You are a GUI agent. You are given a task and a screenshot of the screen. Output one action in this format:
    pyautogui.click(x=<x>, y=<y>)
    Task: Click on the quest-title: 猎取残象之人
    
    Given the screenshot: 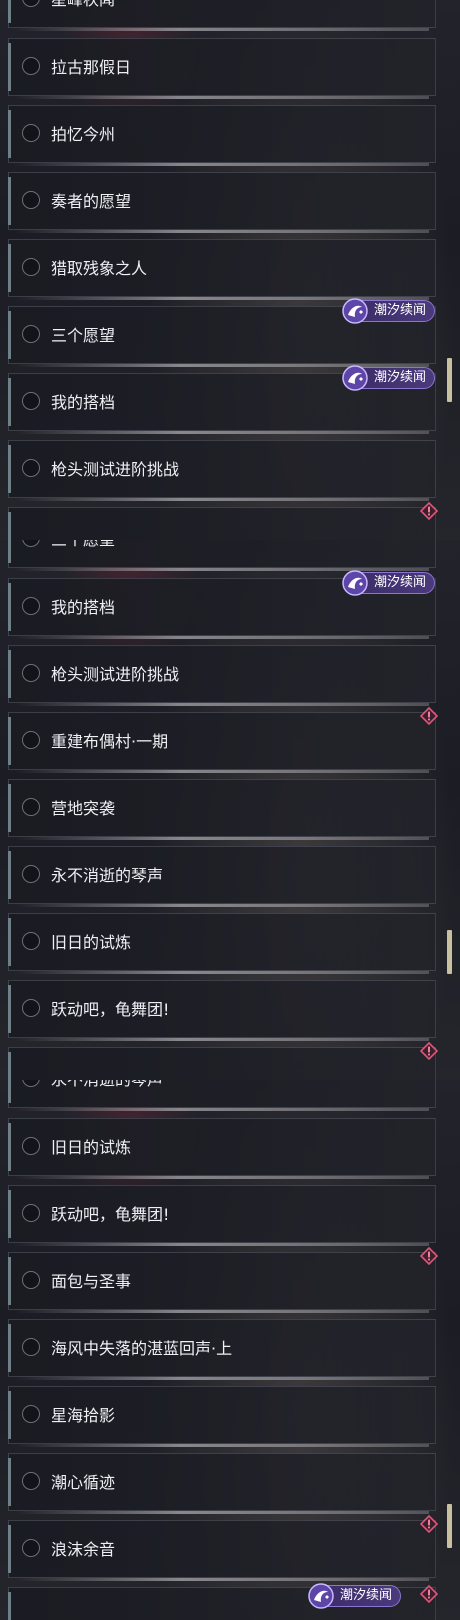 What is the action you would take?
    pyautogui.click(x=99, y=268)
    